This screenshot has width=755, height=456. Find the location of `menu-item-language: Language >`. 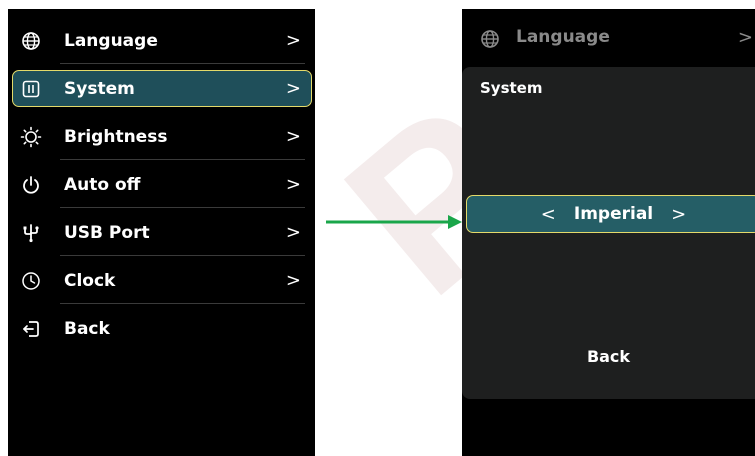

menu-item-language: Language > is located at coordinates (161, 40).